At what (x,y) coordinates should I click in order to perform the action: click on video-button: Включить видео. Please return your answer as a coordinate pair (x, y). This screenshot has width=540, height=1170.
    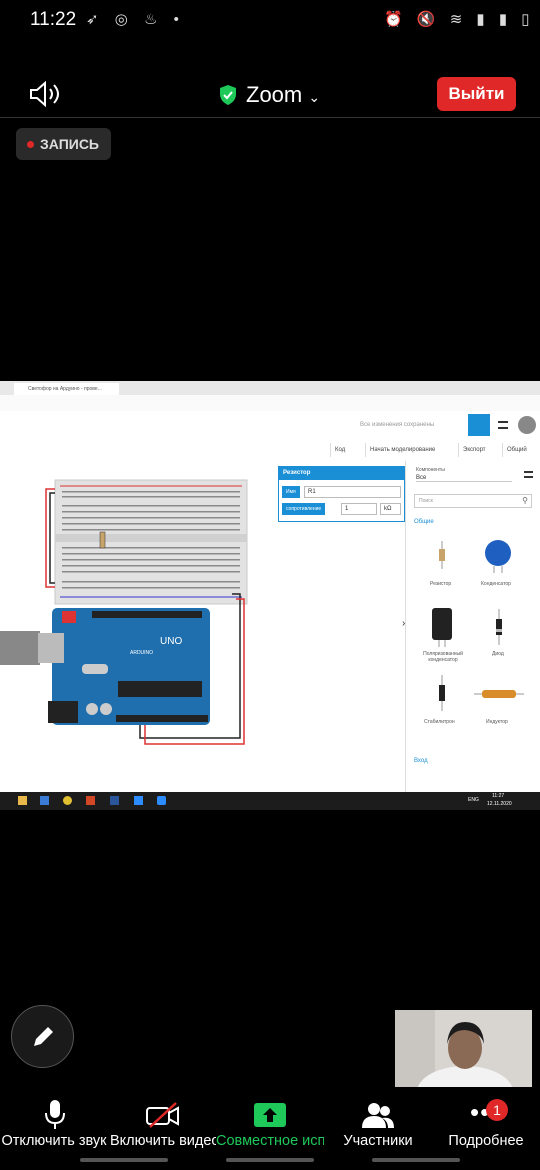
    Looking at the image, I should click on (163, 1125).